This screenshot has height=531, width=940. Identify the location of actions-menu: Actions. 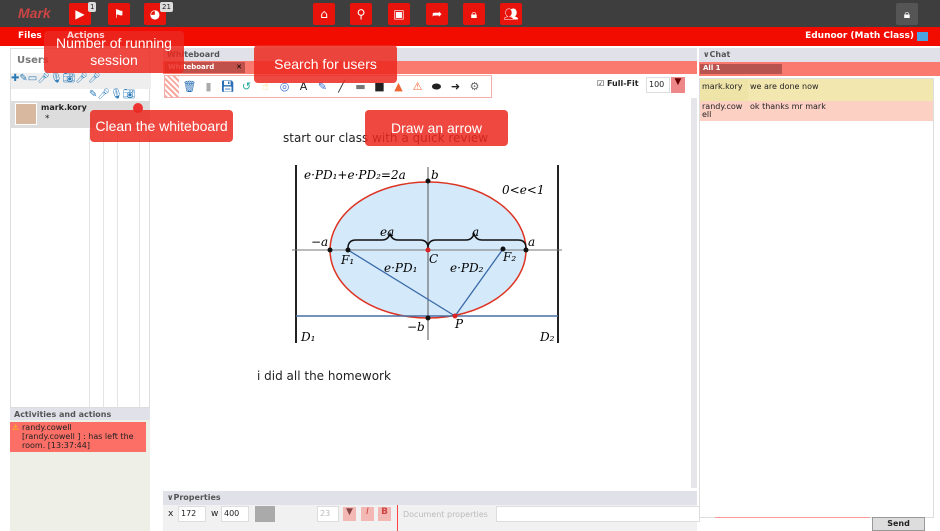
(86, 36).